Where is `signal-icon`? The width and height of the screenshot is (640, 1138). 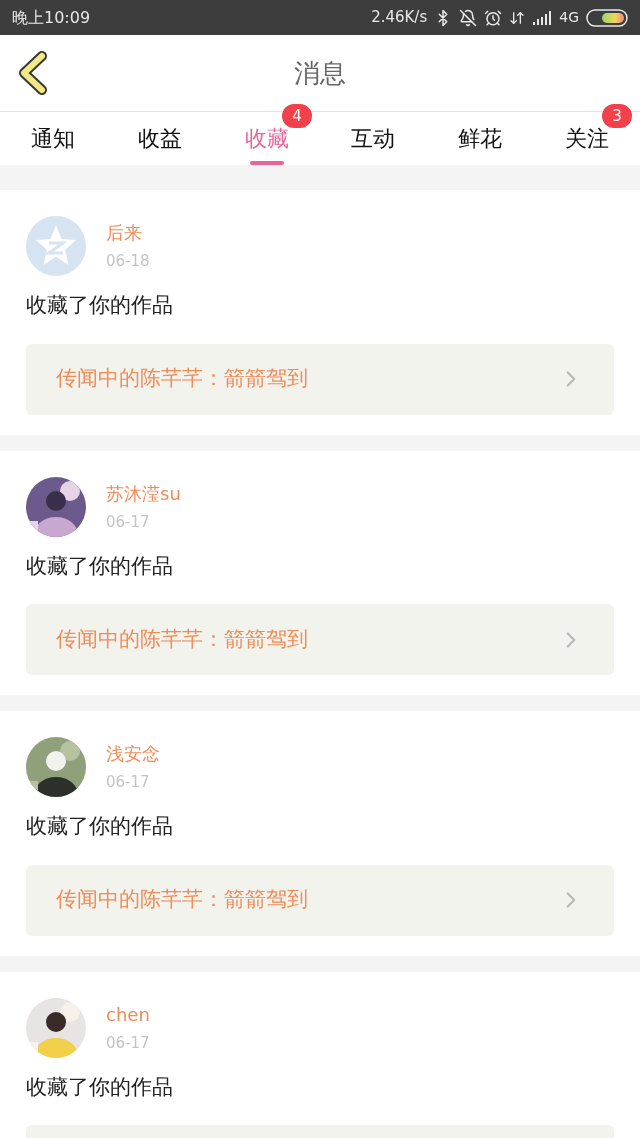 signal-icon is located at coordinates (542, 17).